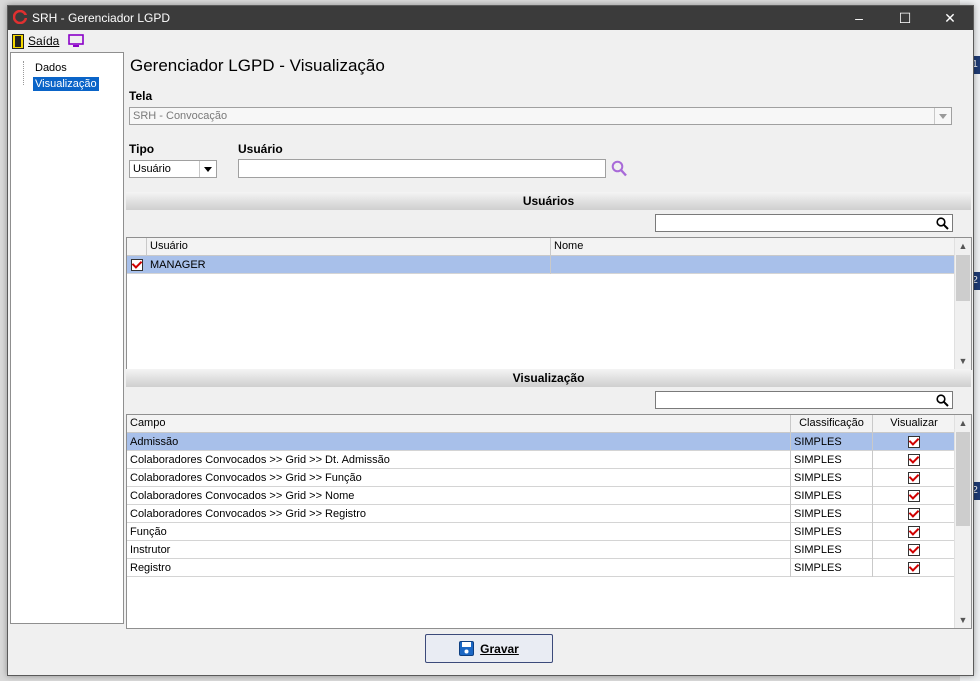 This screenshot has width=980, height=681. Describe the element at coordinates (349, 265) in the screenshot. I see `cell-usuario: MANAGER` at that location.